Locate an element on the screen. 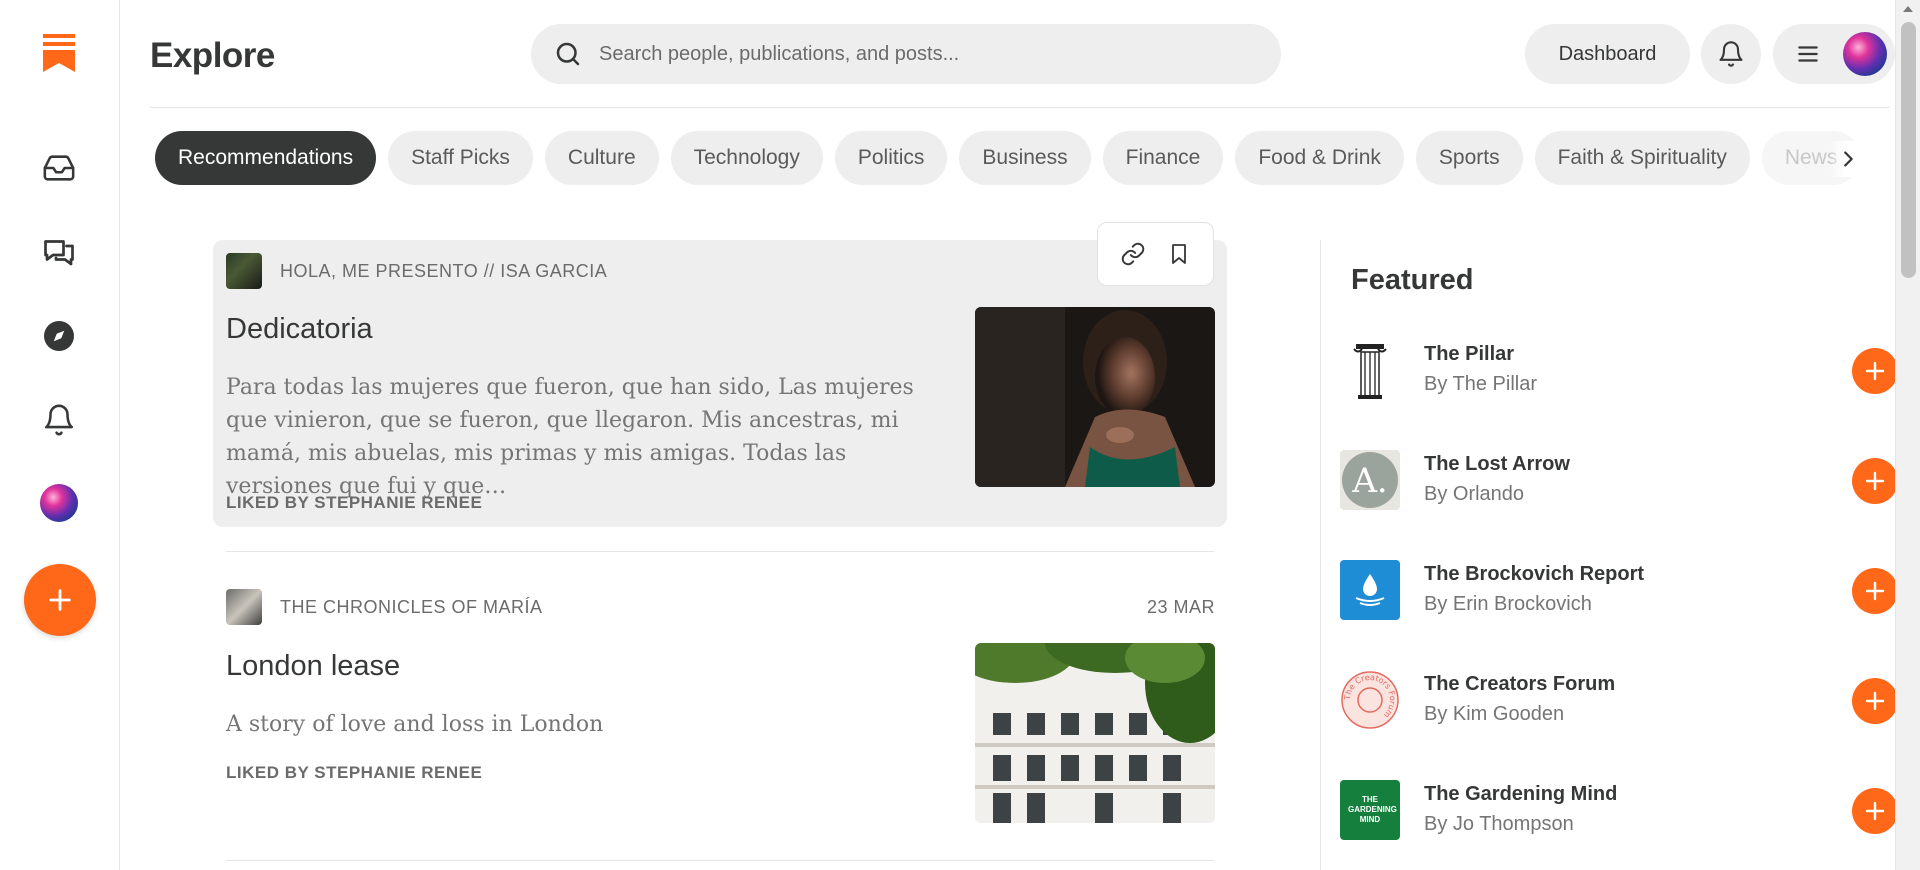 Image resolution: width=1920 pixels, height=870 pixels. copy-link-icon is located at coordinates (1133, 254).